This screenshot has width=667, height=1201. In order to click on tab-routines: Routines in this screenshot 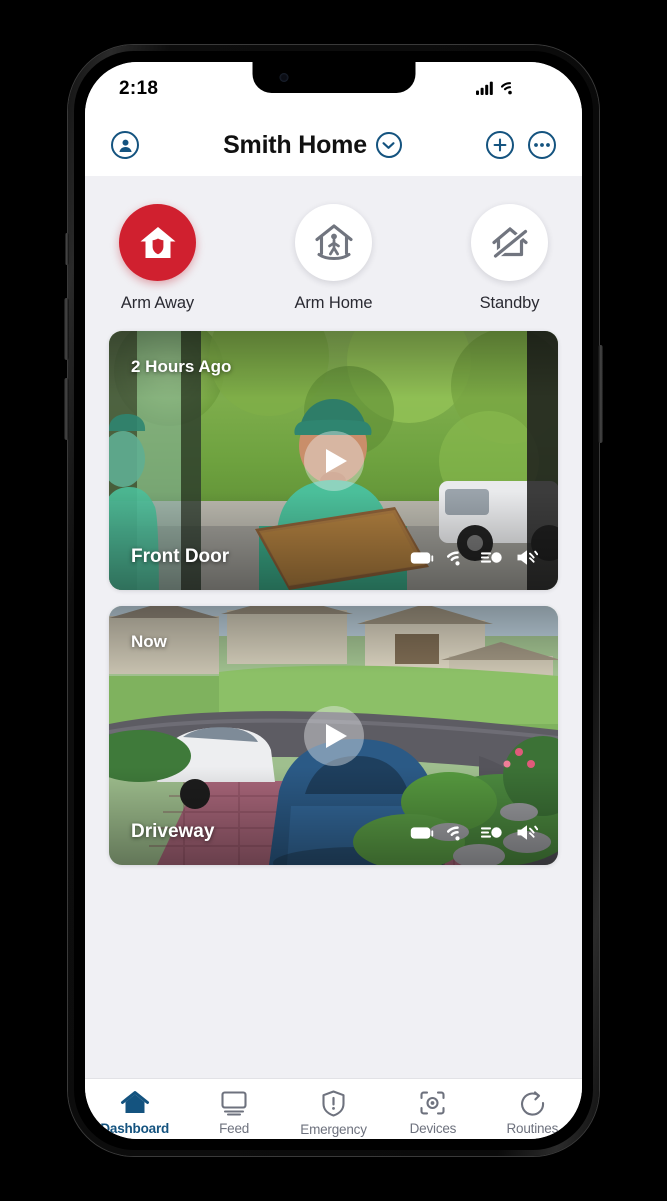, I will do `click(532, 1113)`.